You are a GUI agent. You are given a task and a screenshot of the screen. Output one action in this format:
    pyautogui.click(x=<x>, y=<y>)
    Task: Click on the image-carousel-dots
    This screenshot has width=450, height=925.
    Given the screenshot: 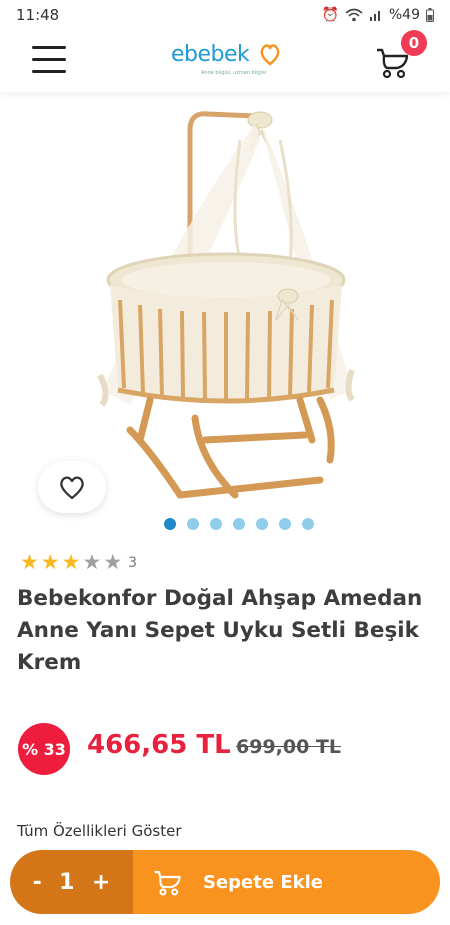 What is the action you would take?
    pyautogui.click(x=239, y=524)
    